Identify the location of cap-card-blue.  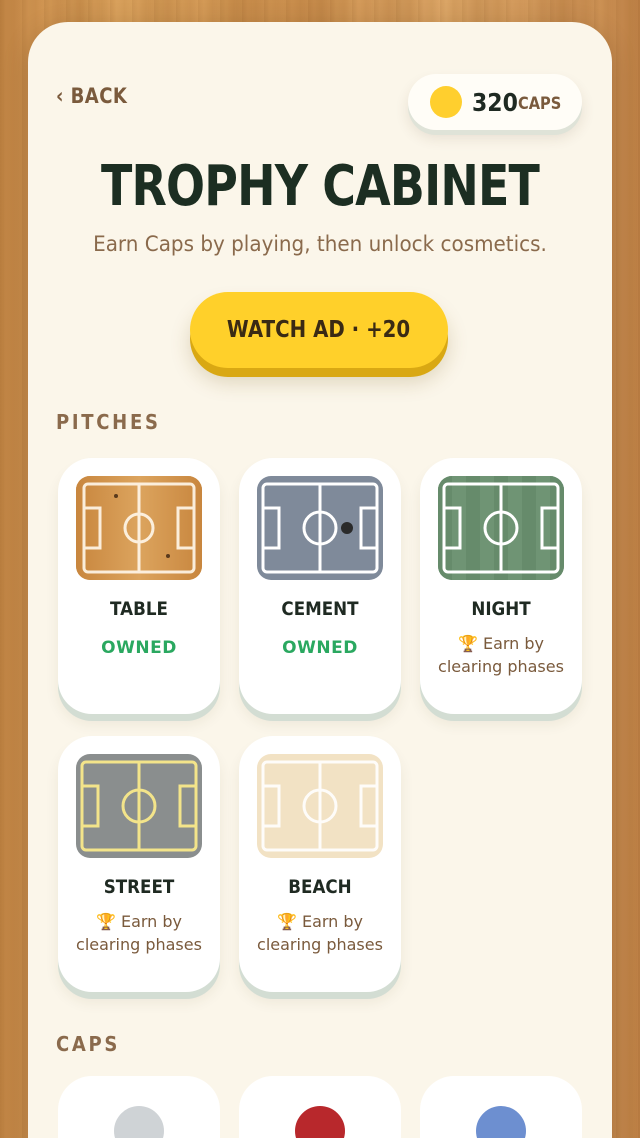
(501, 1107).